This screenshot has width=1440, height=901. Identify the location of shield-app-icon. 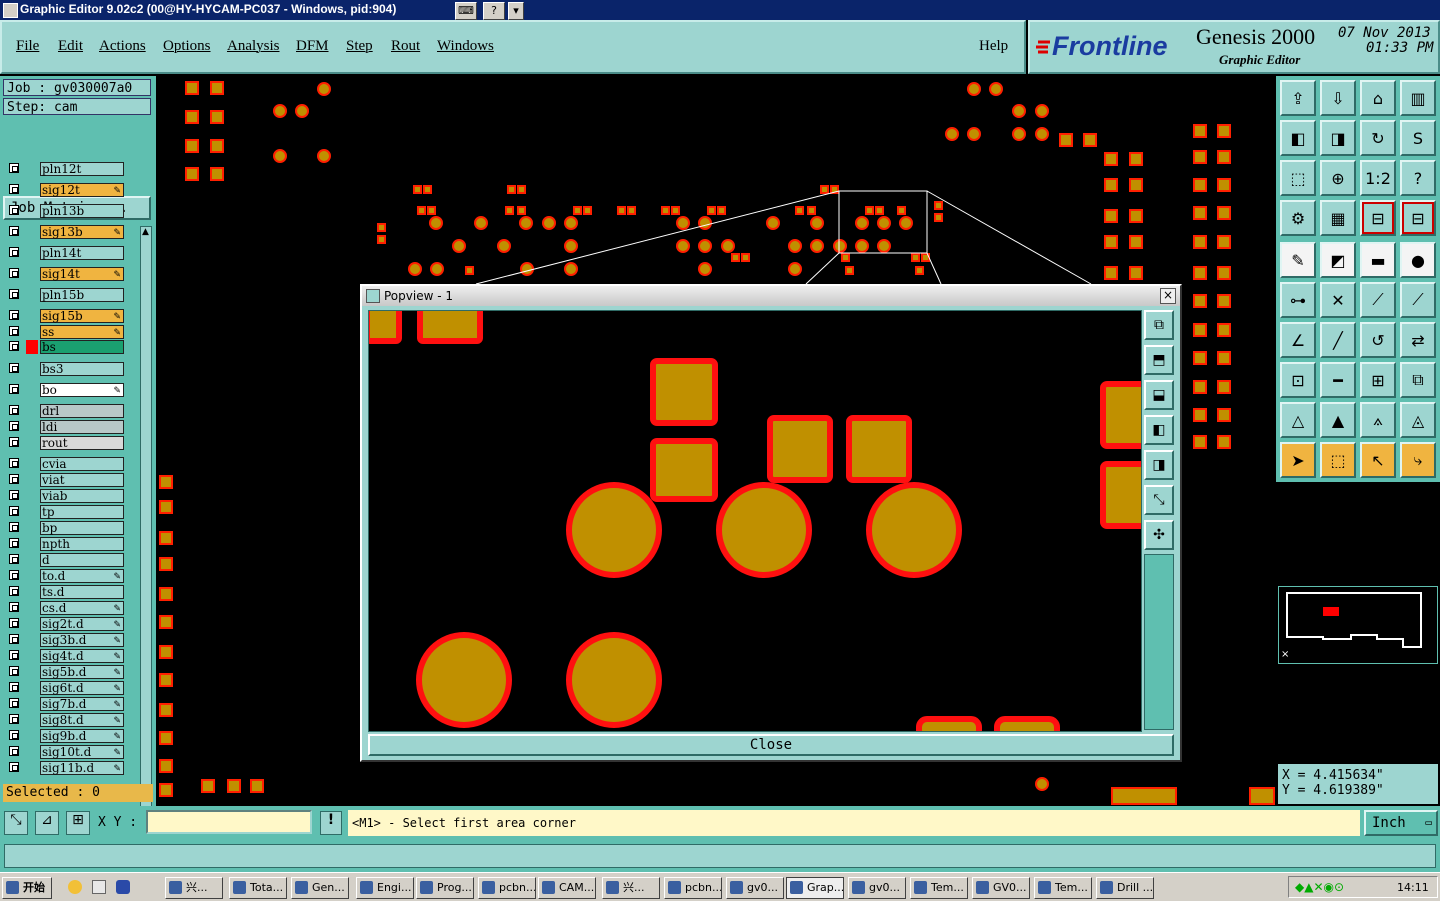
(123, 887).